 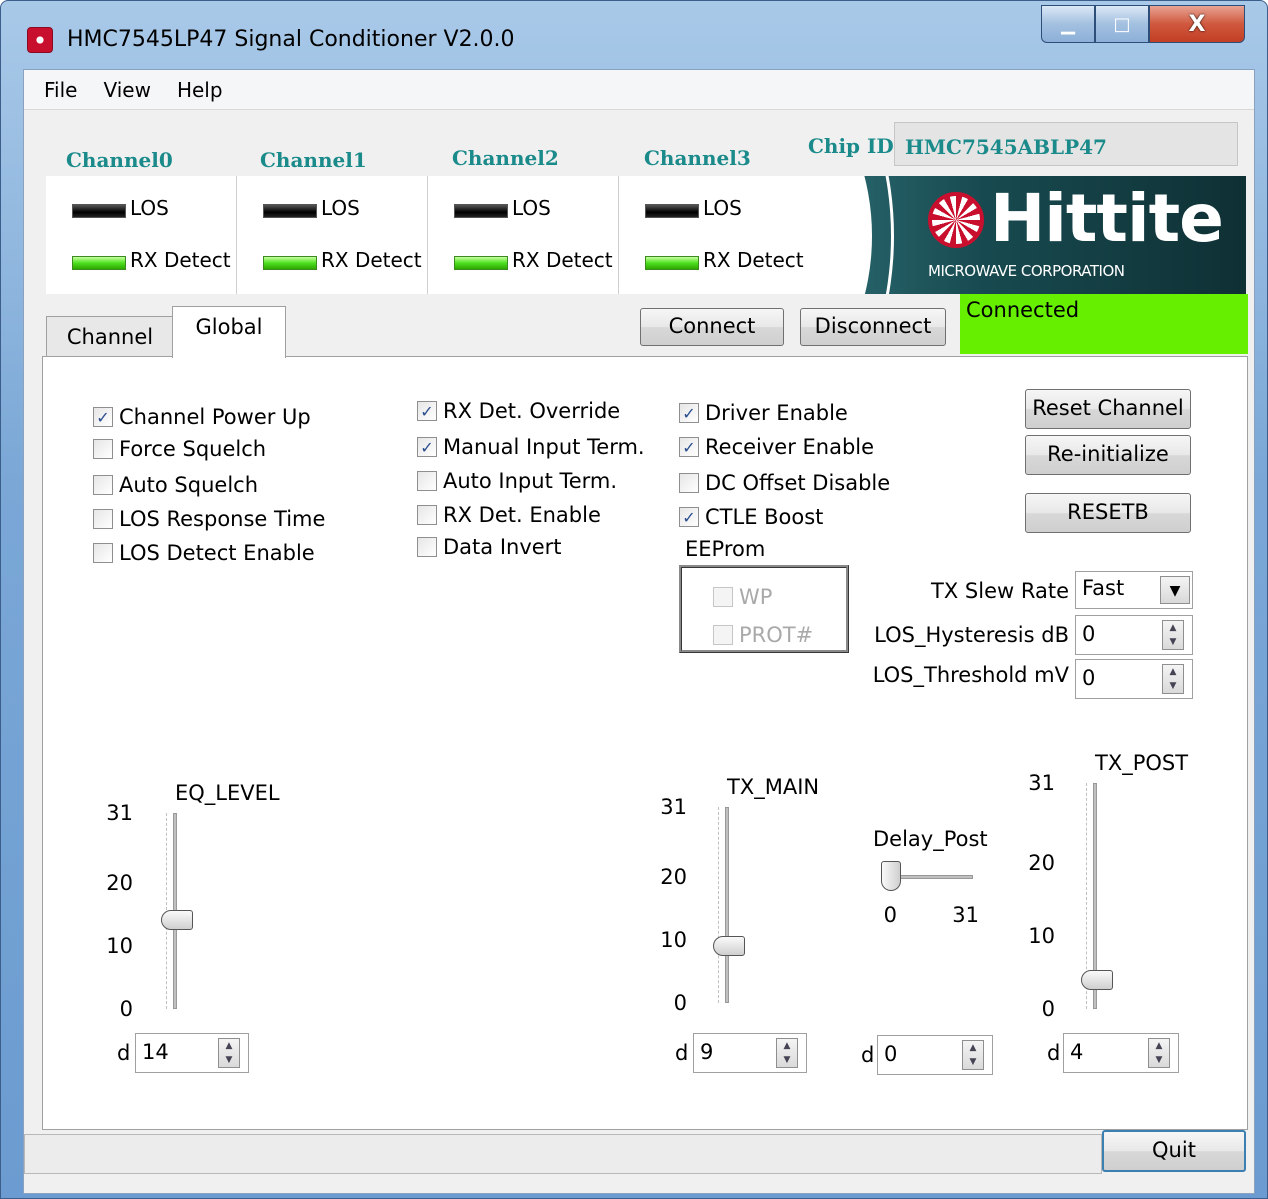 I want to click on reinitialize-button: Re-initialize, so click(x=1108, y=455).